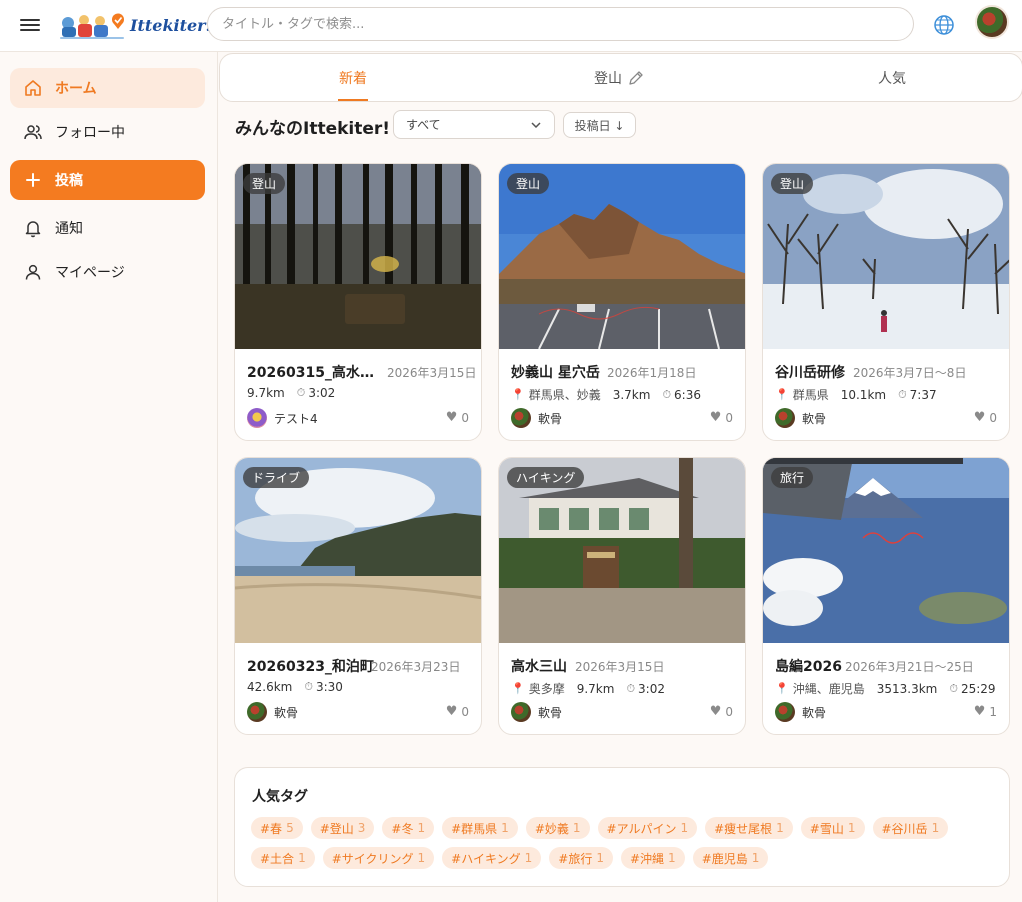 The image size is (1022, 902). What do you see at coordinates (329, 687) in the screenshot?
I see `duration: 3:30` at bounding box center [329, 687].